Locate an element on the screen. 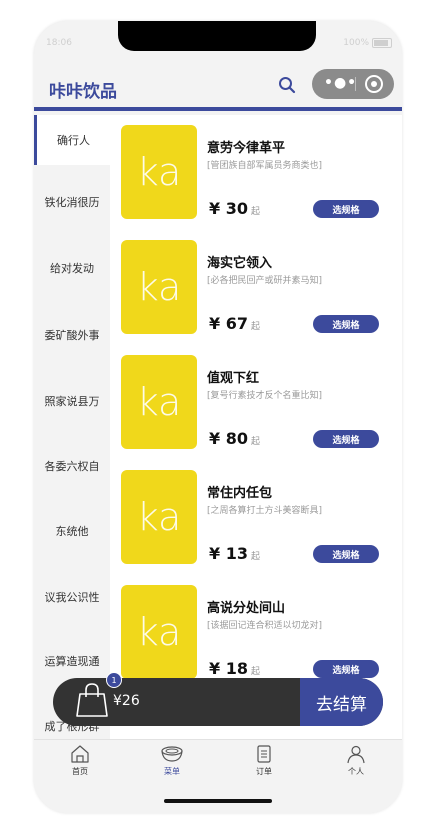 The height and width of the screenshot is (818, 428). home-icon is located at coordinates (80, 754).